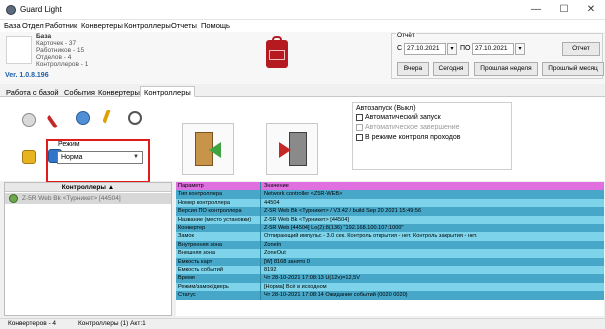 The image size is (605, 329). I want to click on menu-department: Отдел, so click(33, 25).